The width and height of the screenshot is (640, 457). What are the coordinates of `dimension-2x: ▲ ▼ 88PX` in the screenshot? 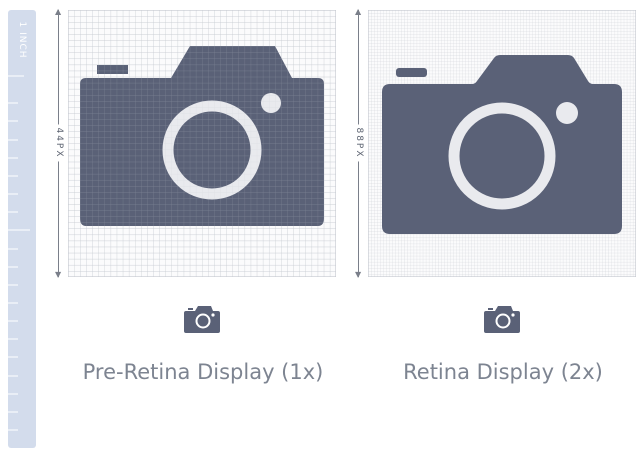 It's located at (359, 143).